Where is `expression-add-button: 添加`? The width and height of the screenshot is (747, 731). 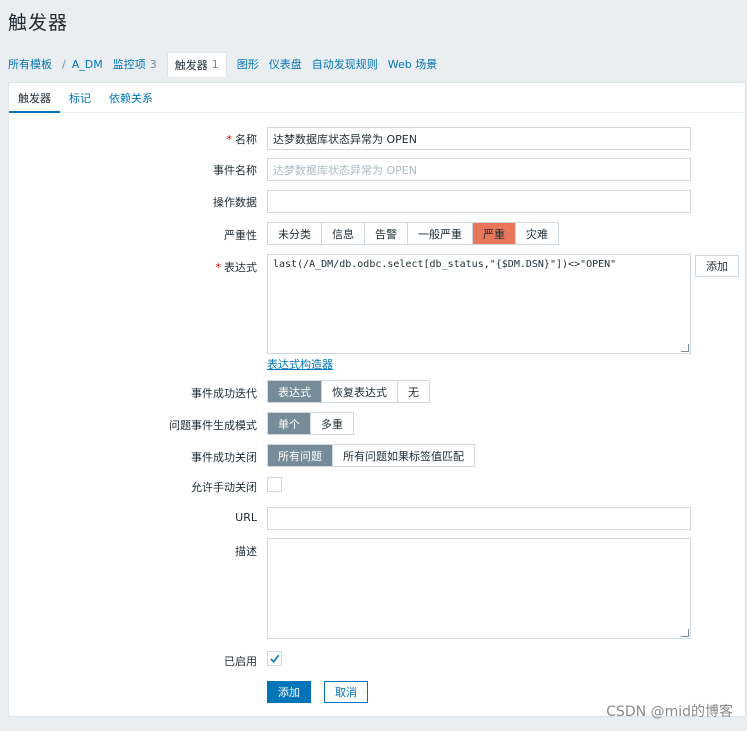 expression-add-button: 添加 is located at coordinates (717, 266).